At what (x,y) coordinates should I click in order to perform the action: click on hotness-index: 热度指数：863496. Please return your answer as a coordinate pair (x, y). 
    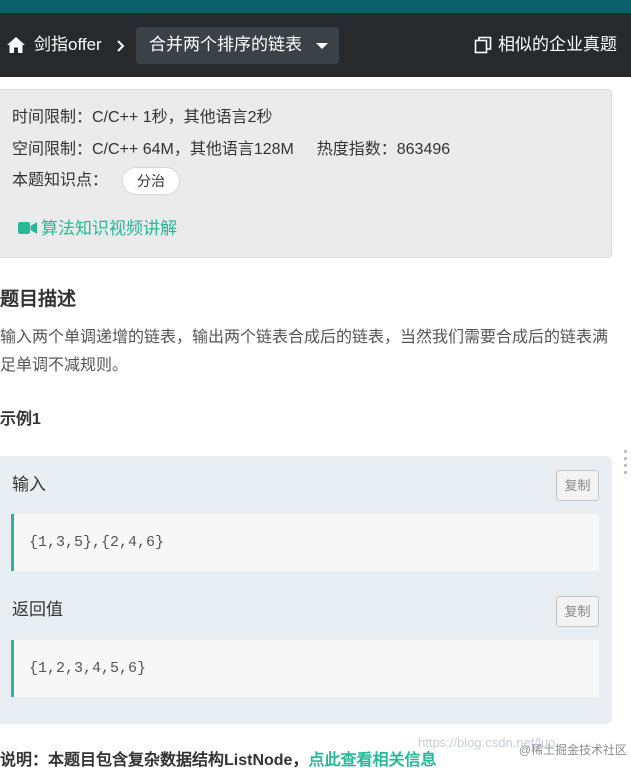
    Looking at the image, I should click on (383, 149).